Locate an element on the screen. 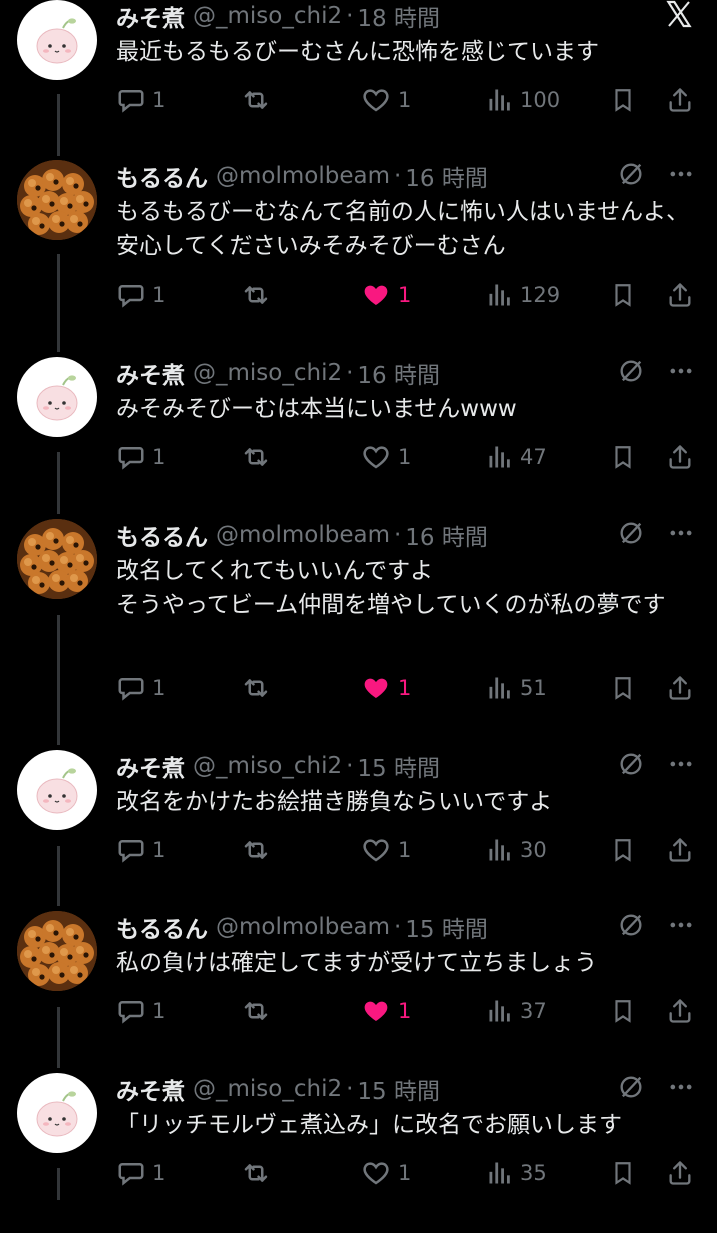 The image size is (717, 1233). views-button: 35 is located at coordinates (516, 1173).